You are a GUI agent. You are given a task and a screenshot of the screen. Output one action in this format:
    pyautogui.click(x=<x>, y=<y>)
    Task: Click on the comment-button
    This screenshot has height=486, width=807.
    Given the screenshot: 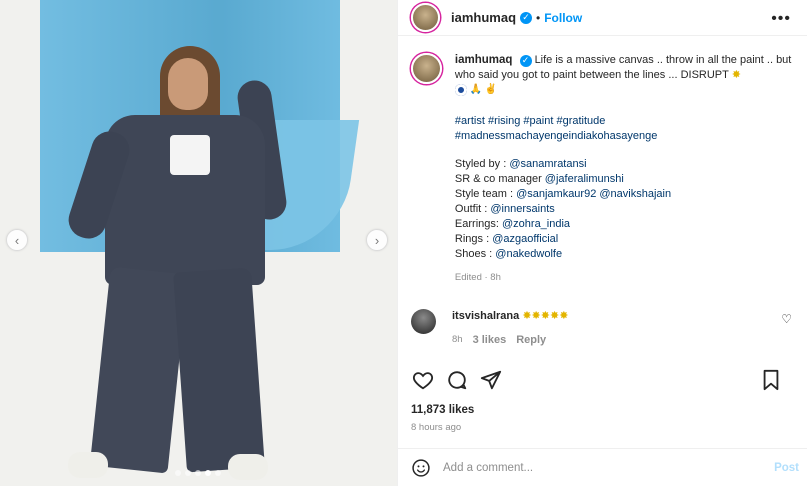 What is the action you would take?
    pyautogui.click(x=457, y=380)
    